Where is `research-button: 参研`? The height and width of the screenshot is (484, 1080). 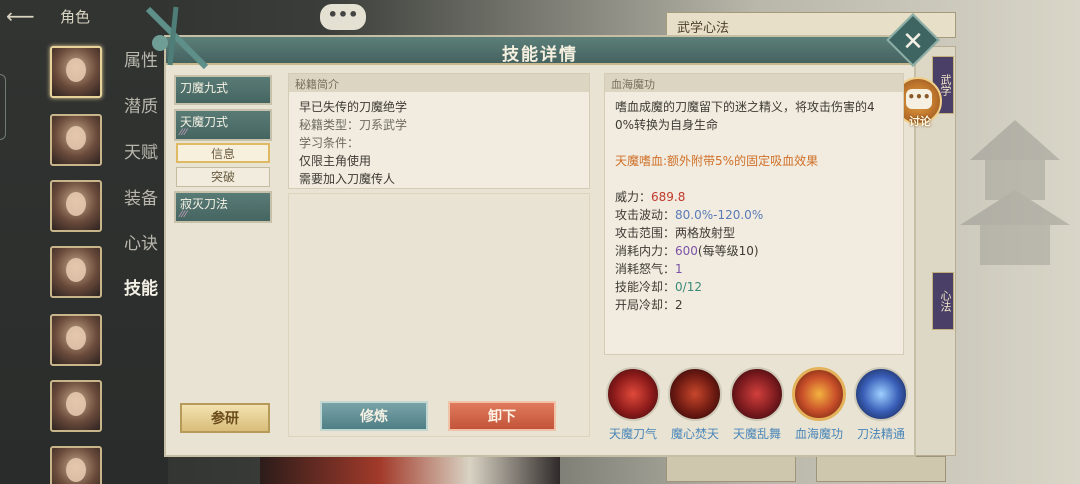
research-button: 参研 is located at coordinates (225, 418).